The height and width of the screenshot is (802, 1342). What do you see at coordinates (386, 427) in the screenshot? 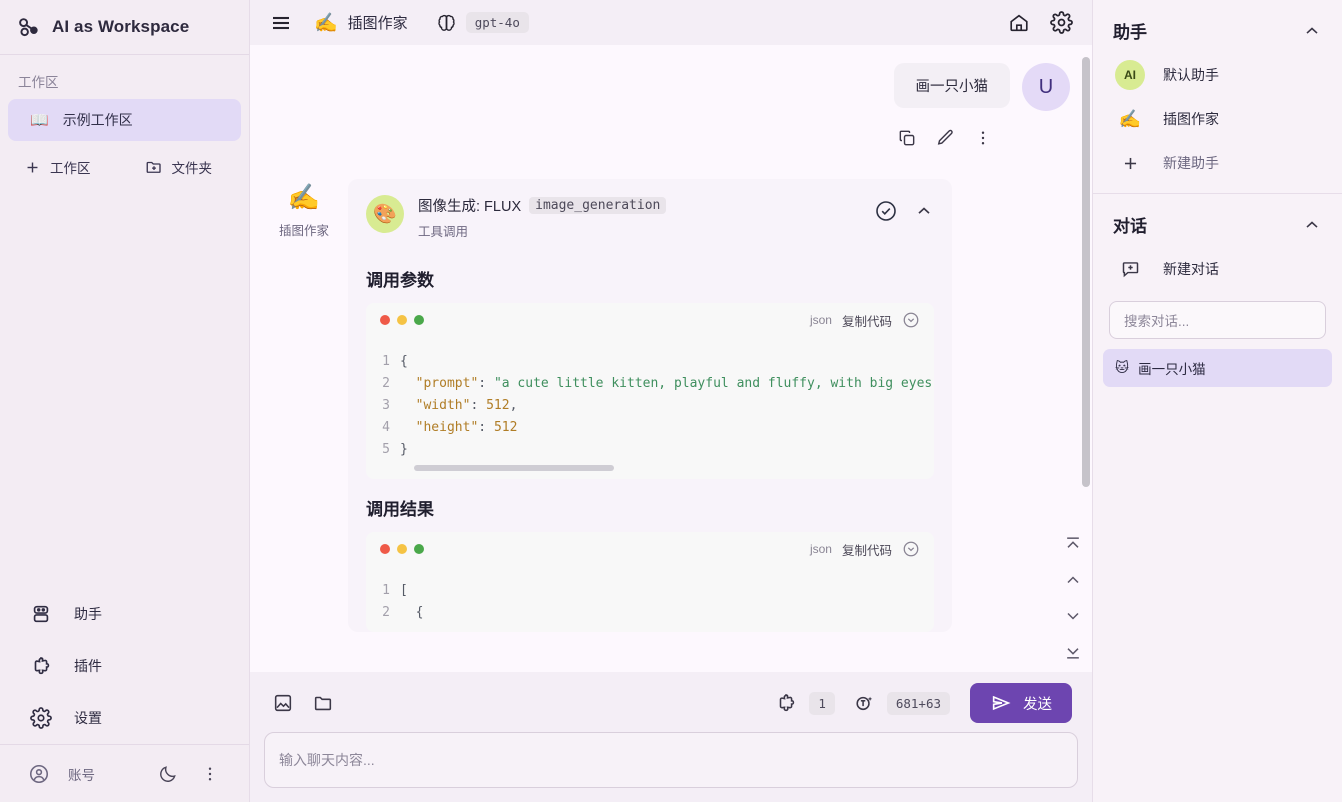
I see `line-number: 4` at bounding box center [386, 427].